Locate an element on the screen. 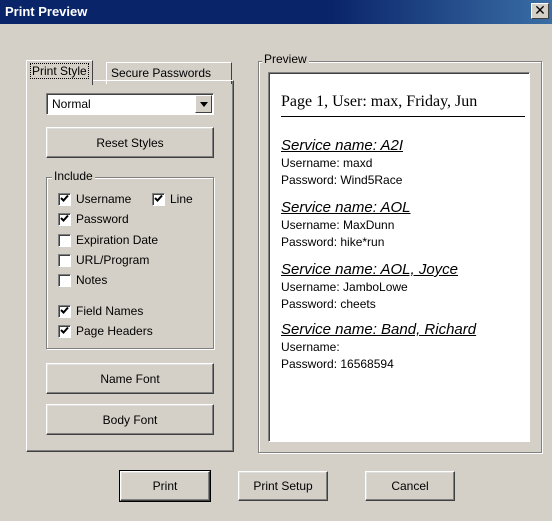 The height and width of the screenshot is (521, 552). password-line: Password: hike*run is located at coordinates (333, 242).